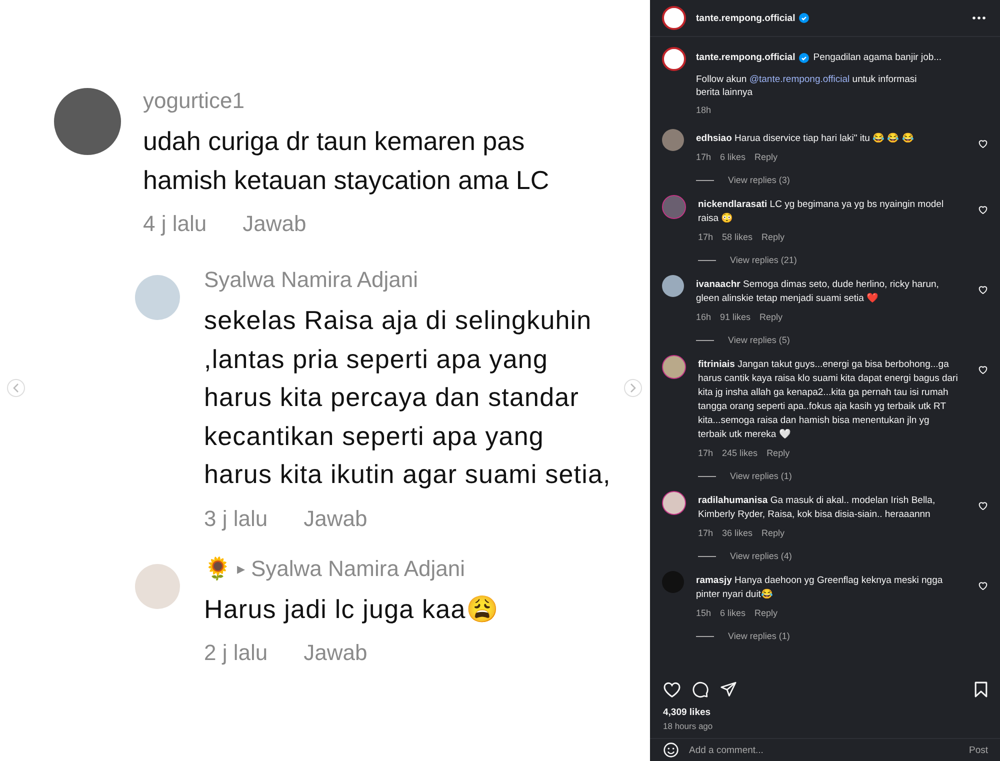  Describe the element at coordinates (817, 508) in the screenshot. I see `comment-text: radilahumanisa Ga masuk di akal.. modelan Irish Bella, Kimberly Ryder, Raisa, kok bisa disia-siain.. heraaannn` at that location.